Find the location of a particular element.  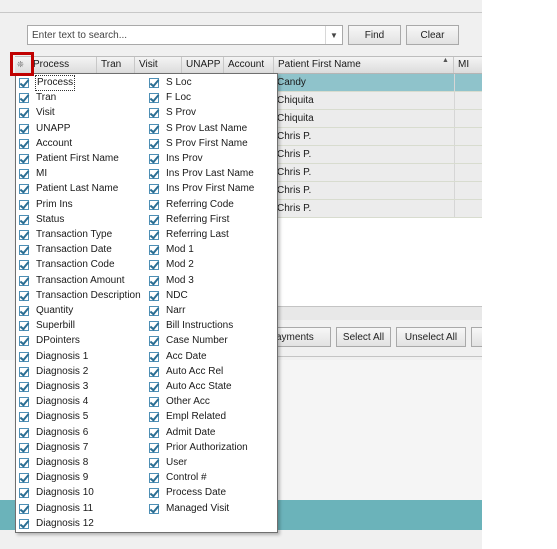

unselect-all-button: Unselect All is located at coordinates (431, 337).